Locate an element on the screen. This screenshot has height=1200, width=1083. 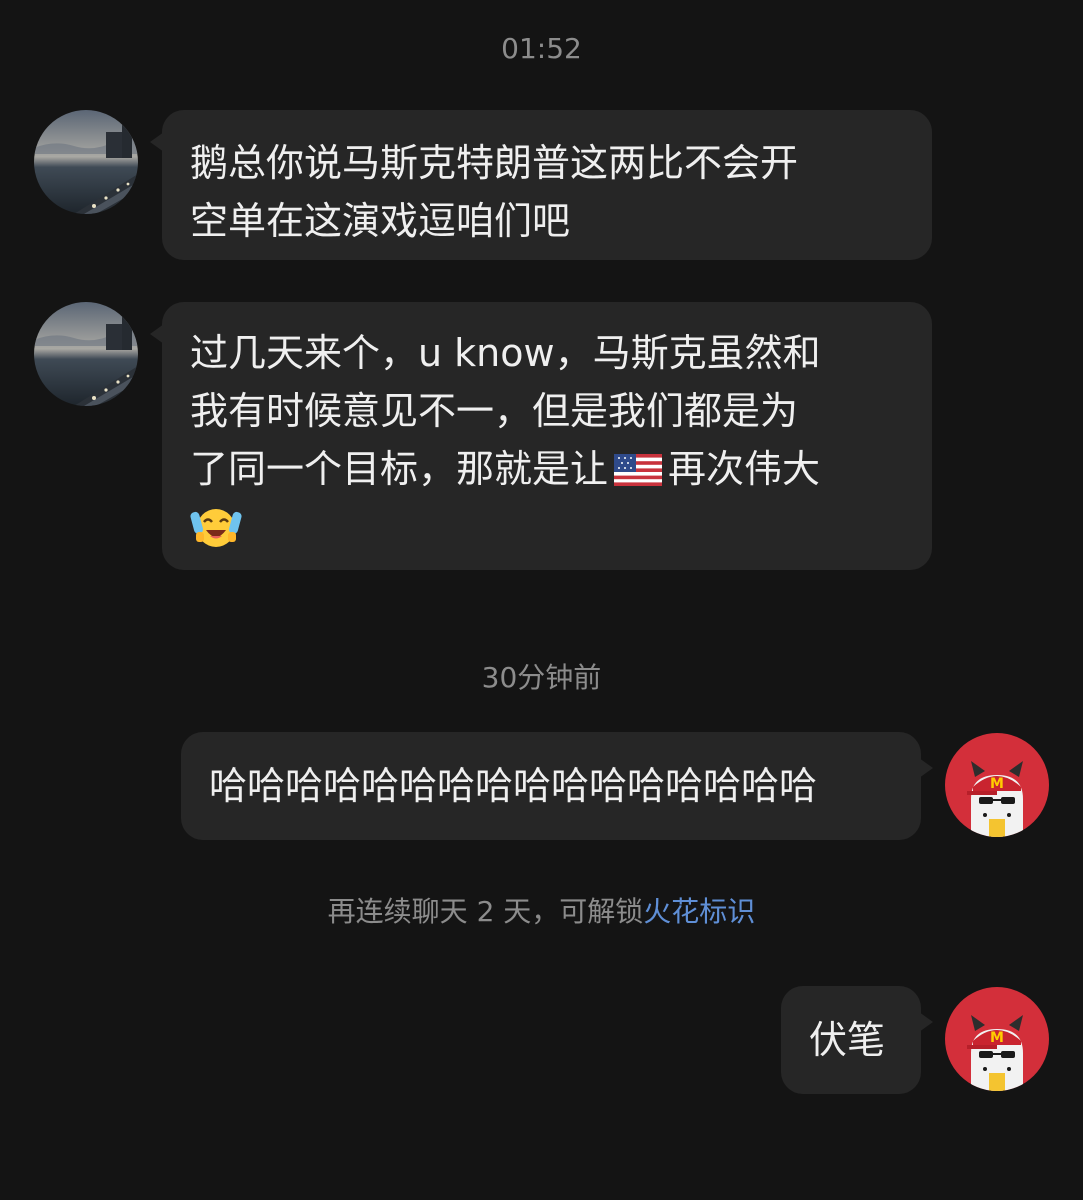
spark-badge-link: 火花标识 is located at coordinates (699, 911).